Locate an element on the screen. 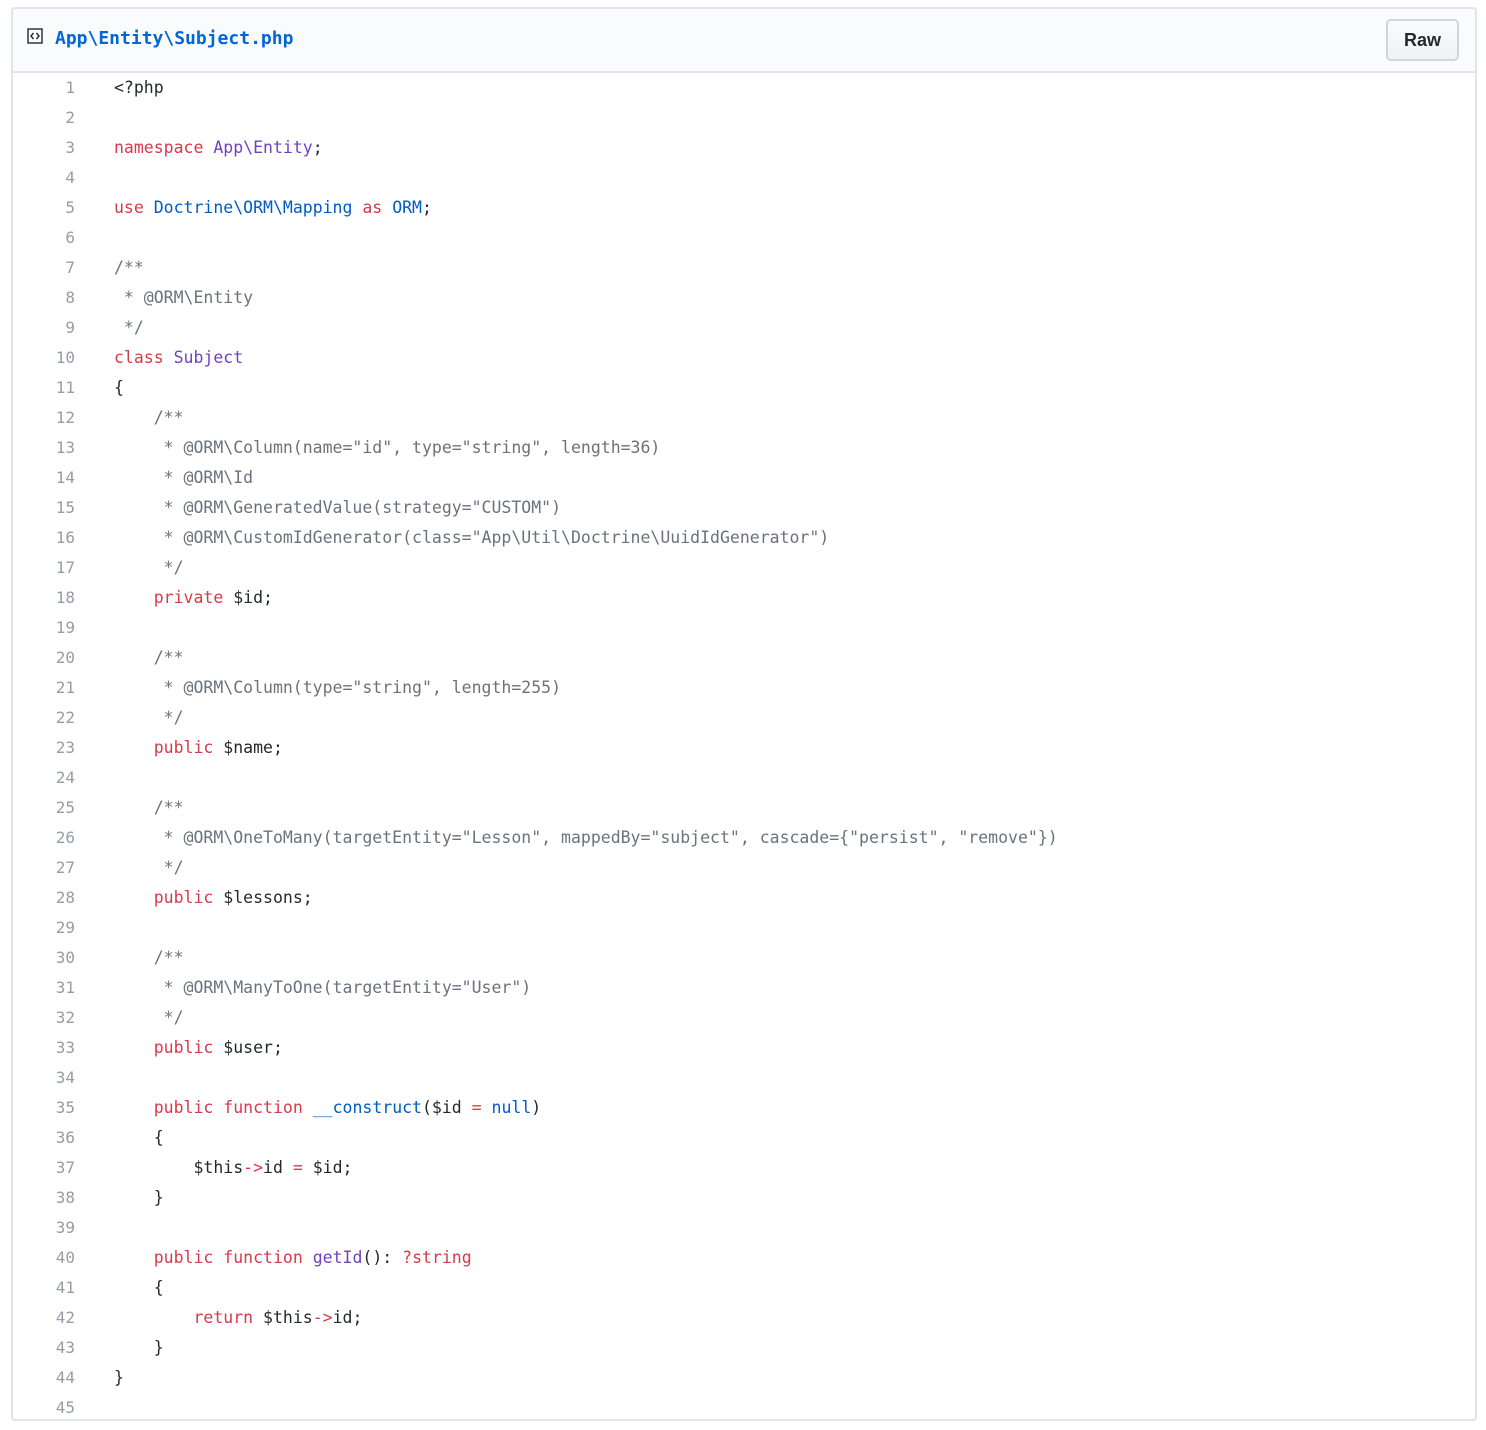 The height and width of the screenshot is (1430, 1486). line-number: 42 is located at coordinates (44, 1318).